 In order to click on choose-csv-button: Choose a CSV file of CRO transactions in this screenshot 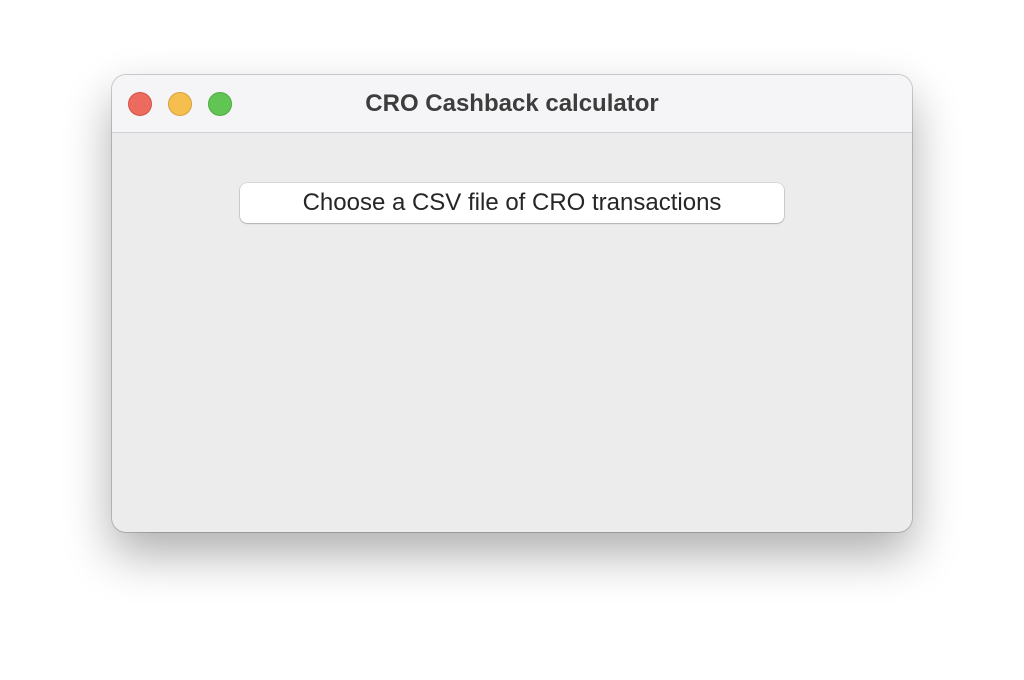, I will do `click(512, 203)`.